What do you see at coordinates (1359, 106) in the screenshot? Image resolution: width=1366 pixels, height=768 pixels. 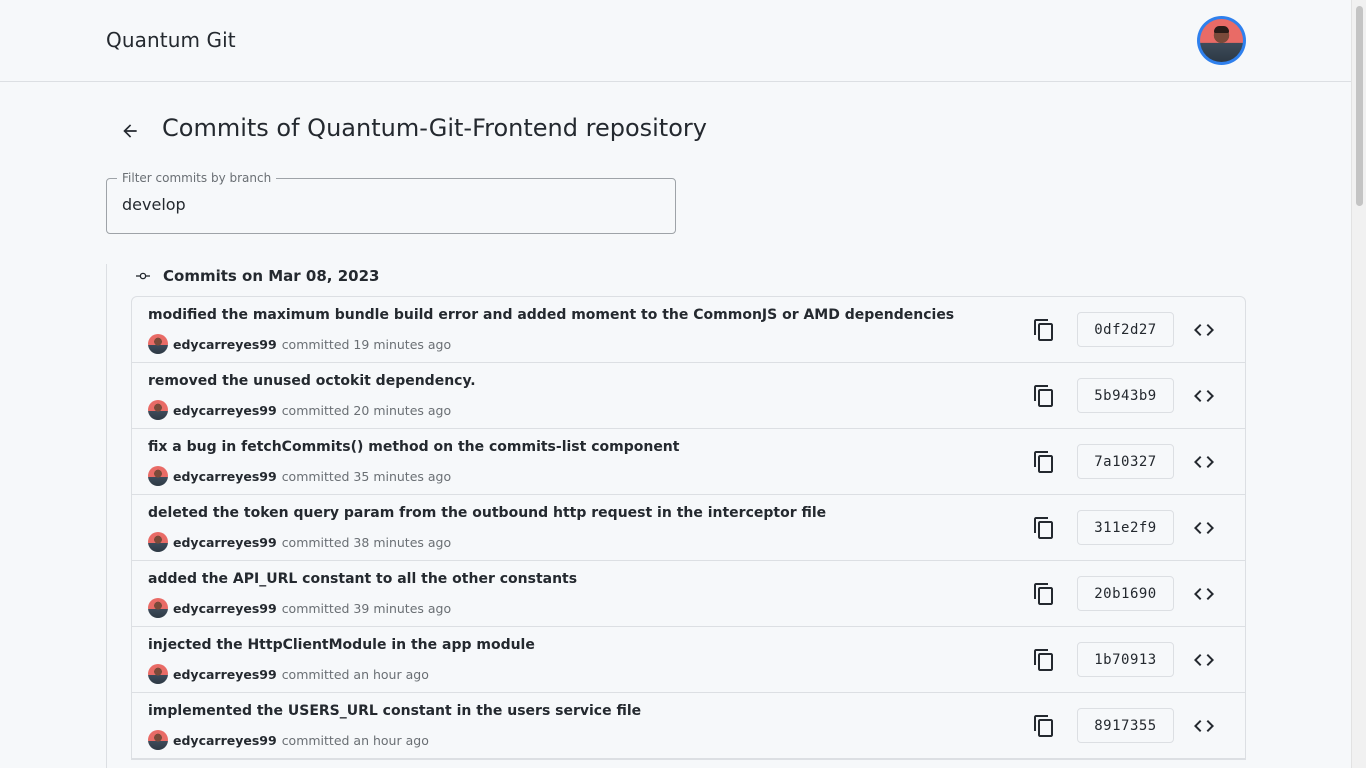 I see `scrollbar-thumb` at bounding box center [1359, 106].